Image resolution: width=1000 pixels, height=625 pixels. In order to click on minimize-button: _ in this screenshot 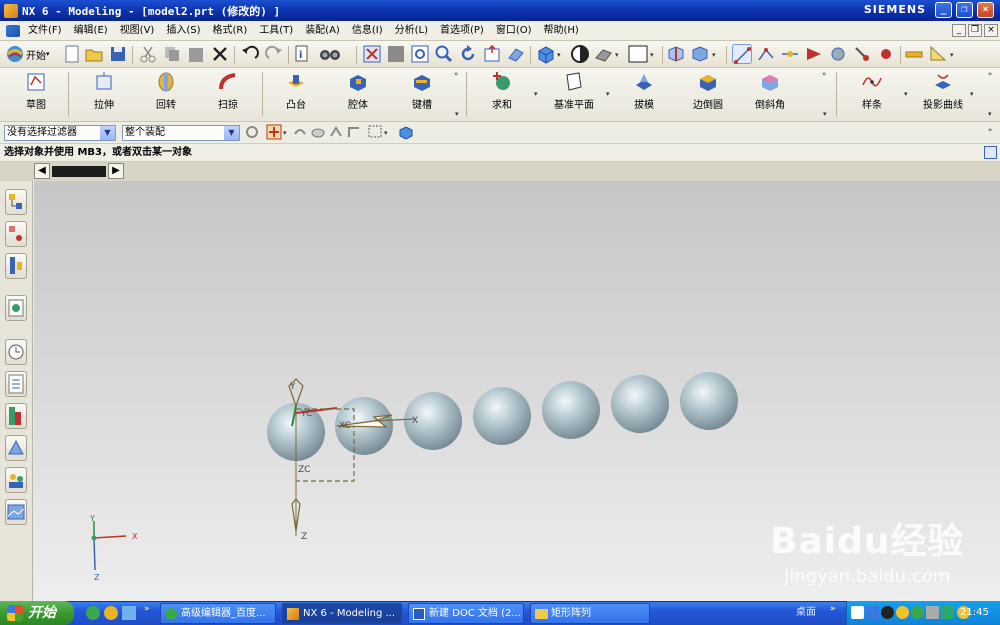, I will do `click(943, 10)`.